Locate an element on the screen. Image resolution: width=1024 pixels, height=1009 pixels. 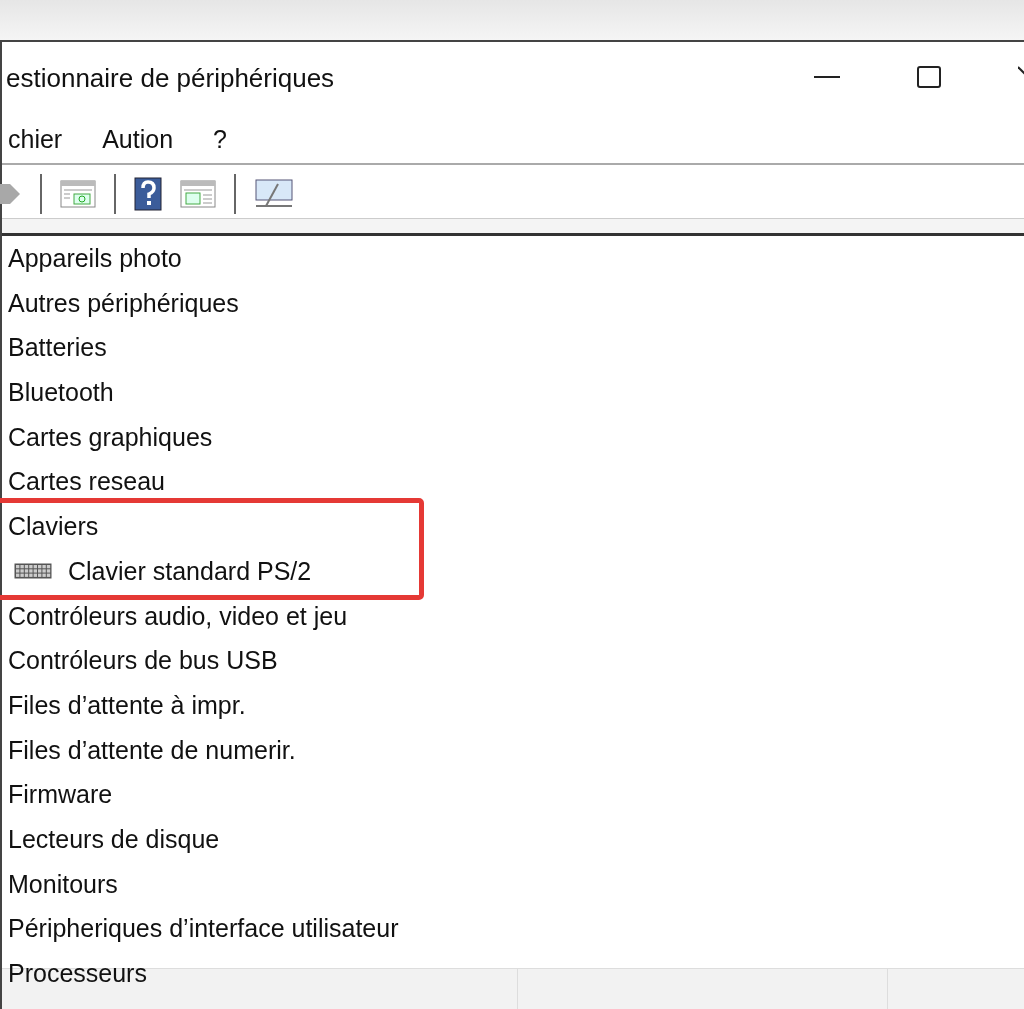
tree-item: Cartes reseau is located at coordinates (513, 482).